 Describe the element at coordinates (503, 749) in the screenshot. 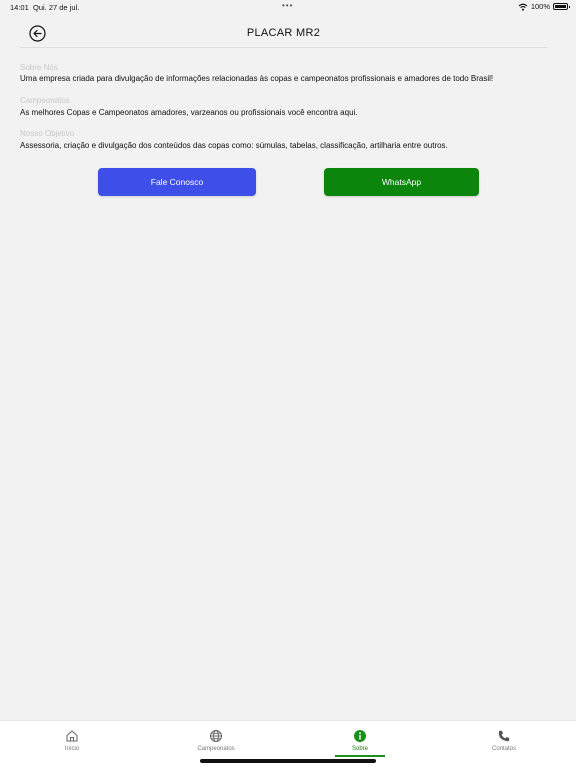

I see `nav-label-contacts: Contatos` at that location.